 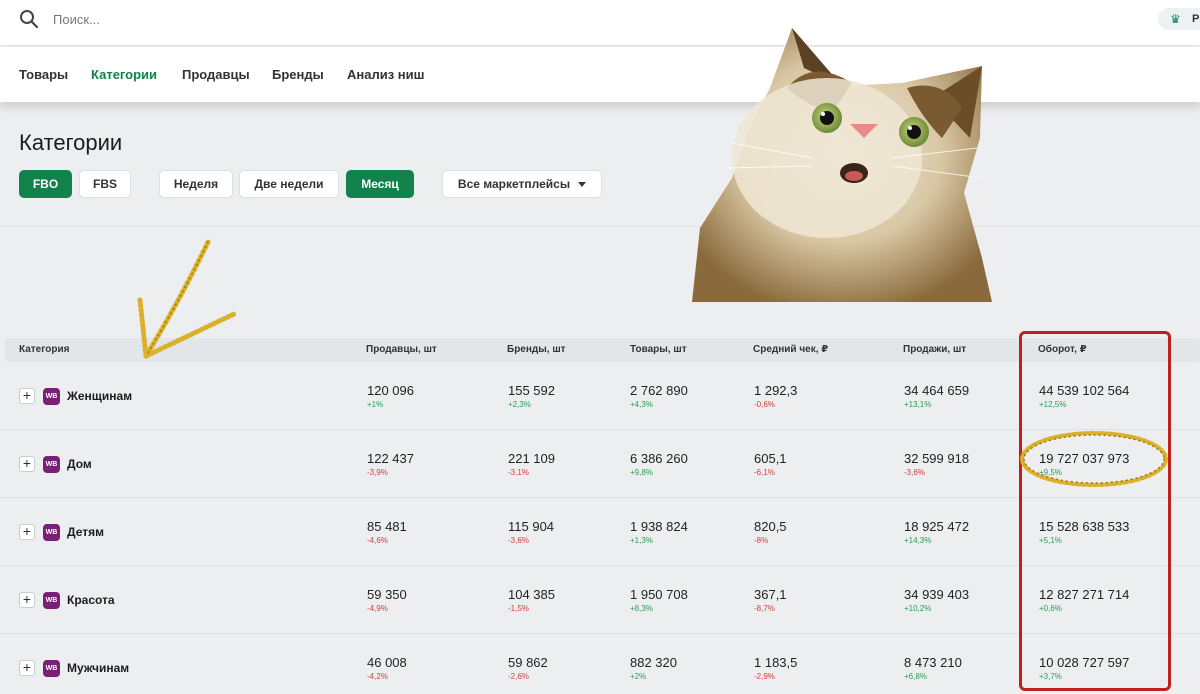 What do you see at coordinates (776, 390) in the screenshot?
I see `avg-check-value: 1 292,3` at bounding box center [776, 390].